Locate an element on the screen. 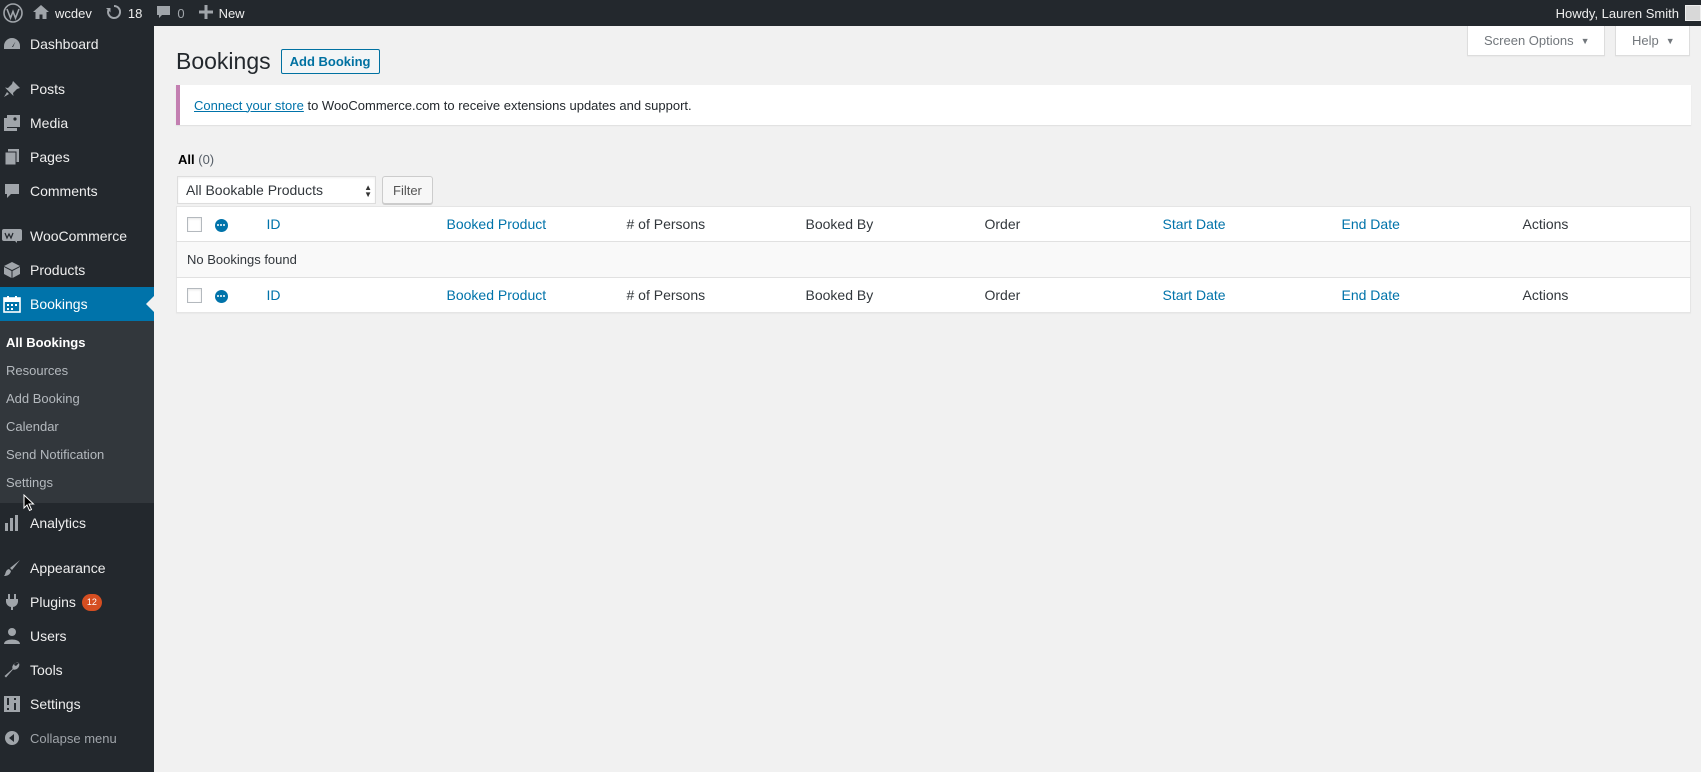 This screenshot has width=1701, height=772. sidebar-item-label: Pages is located at coordinates (50, 157).